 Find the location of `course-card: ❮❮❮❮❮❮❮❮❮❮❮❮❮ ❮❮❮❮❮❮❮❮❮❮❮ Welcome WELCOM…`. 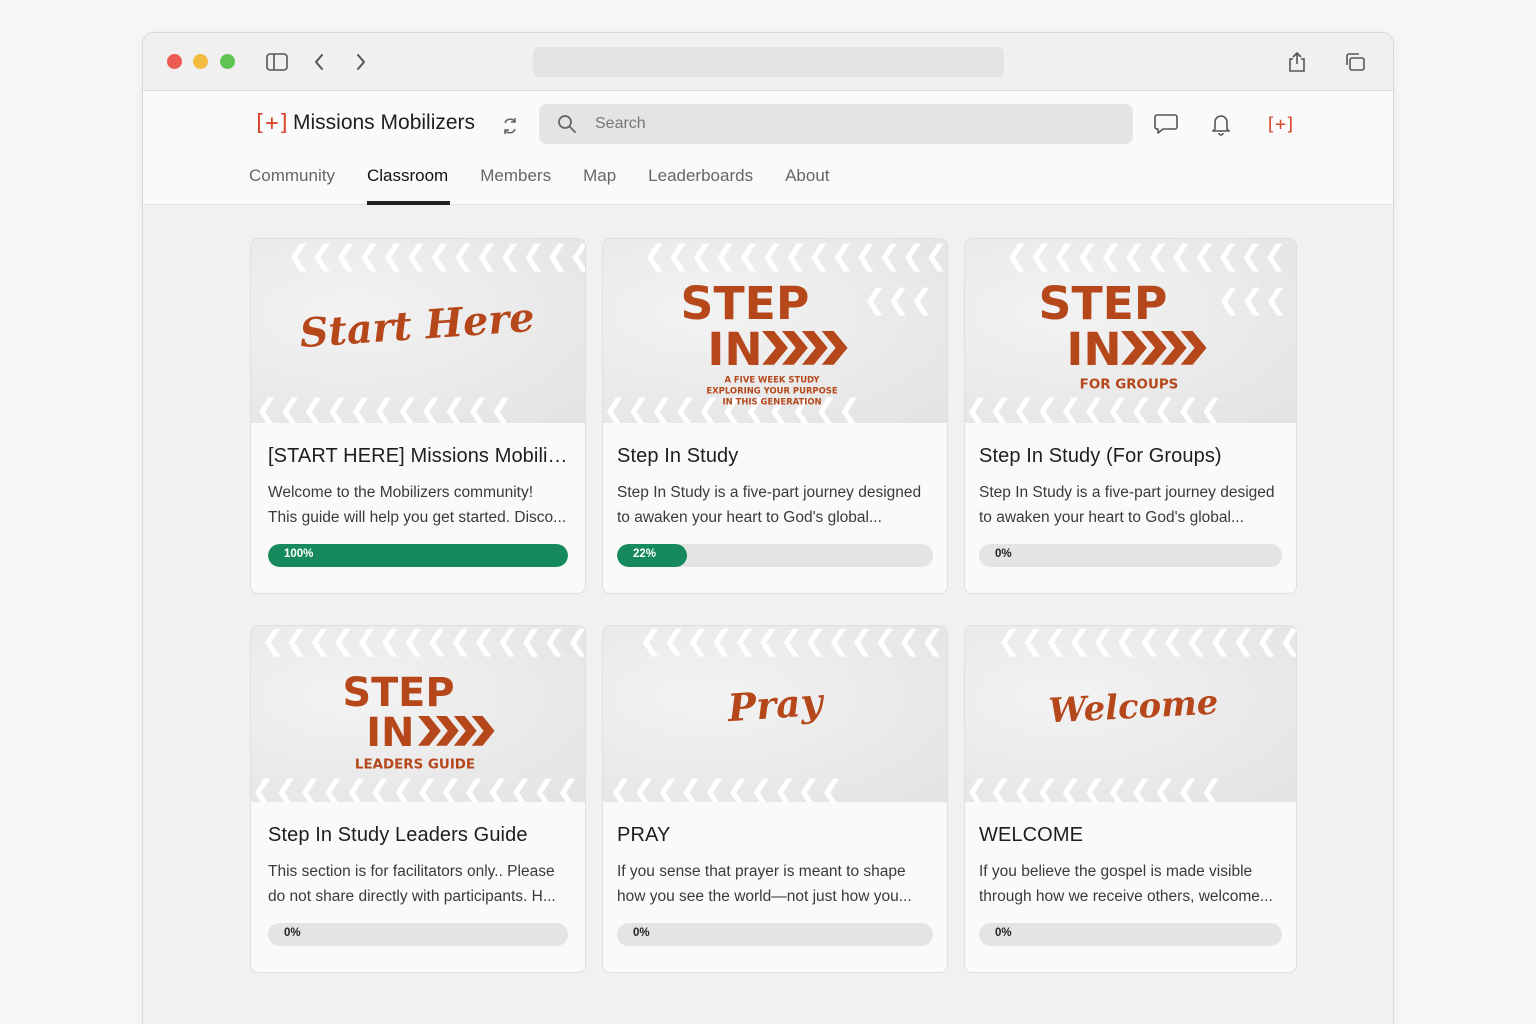

course-card: ❮❮❮❮❮❮❮❮❮❮❮❮❮ ❮❮❮❮❮❮❮❮❮❮❮ Welcome WELCOM… is located at coordinates (1130, 799).